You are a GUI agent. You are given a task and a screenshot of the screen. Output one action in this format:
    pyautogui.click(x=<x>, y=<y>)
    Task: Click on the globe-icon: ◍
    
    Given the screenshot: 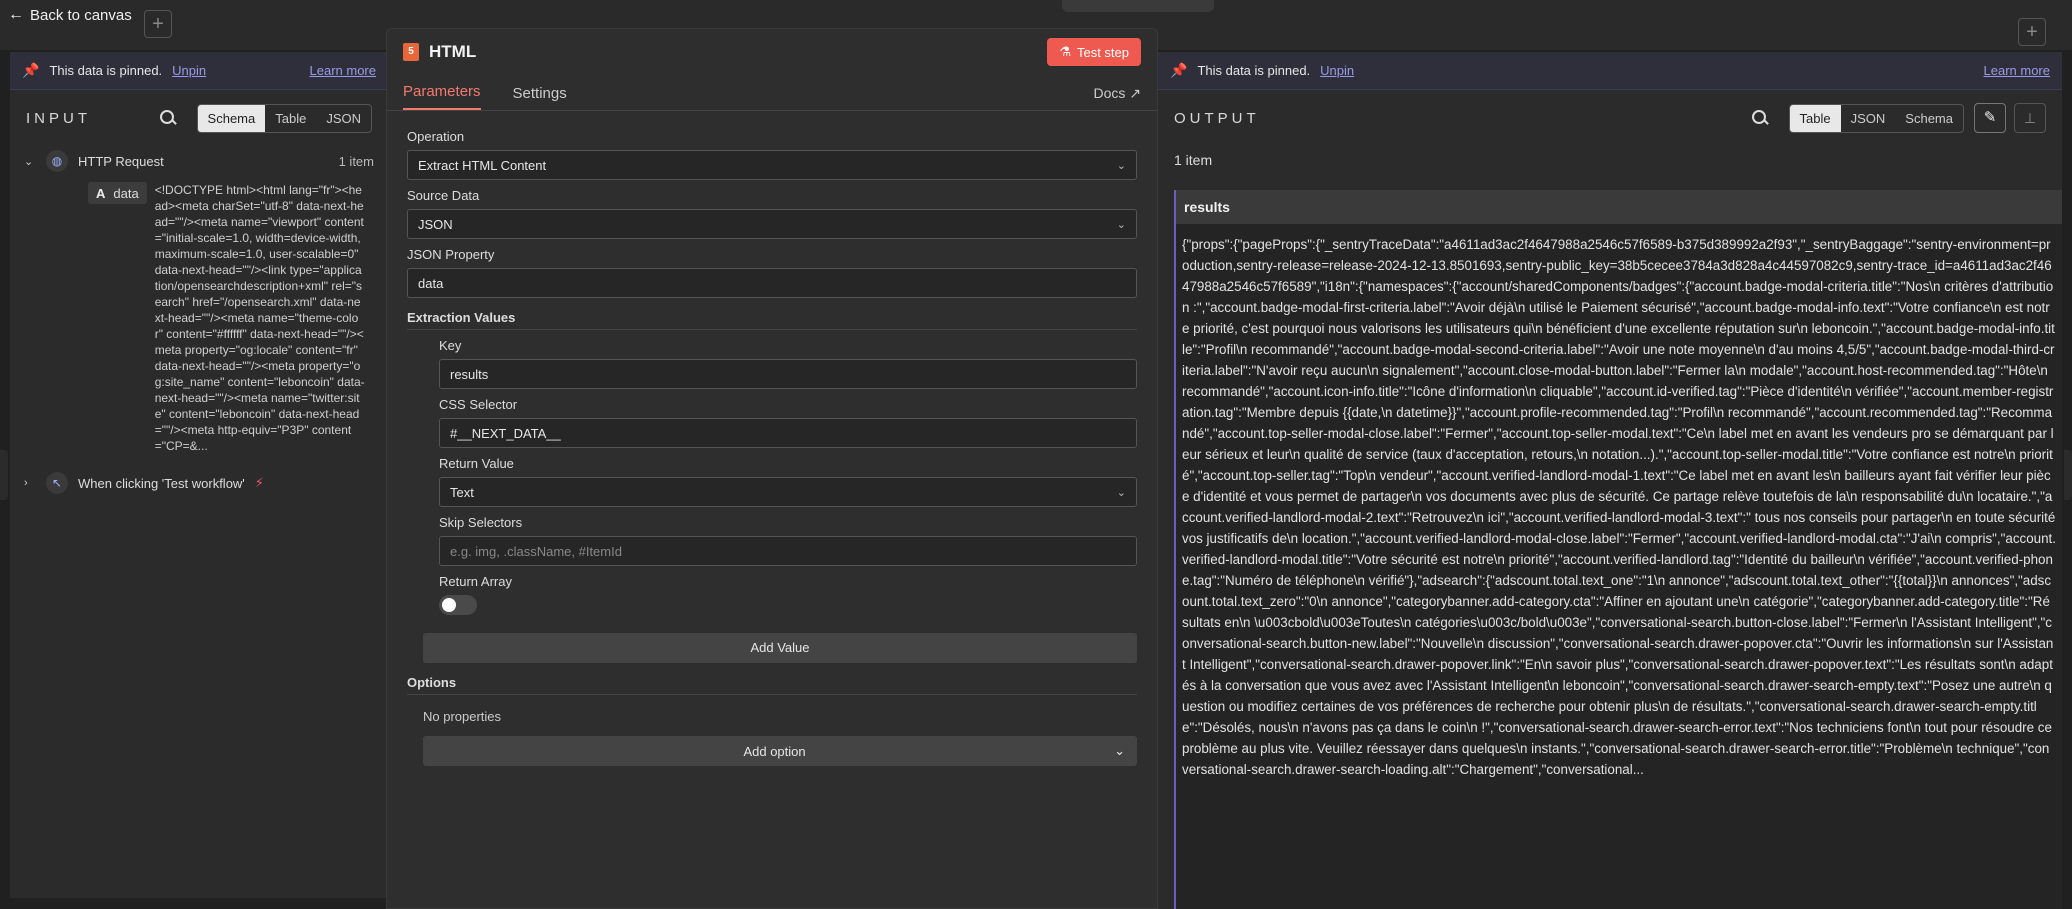 What is the action you would take?
    pyautogui.click(x=57, y=161)
    